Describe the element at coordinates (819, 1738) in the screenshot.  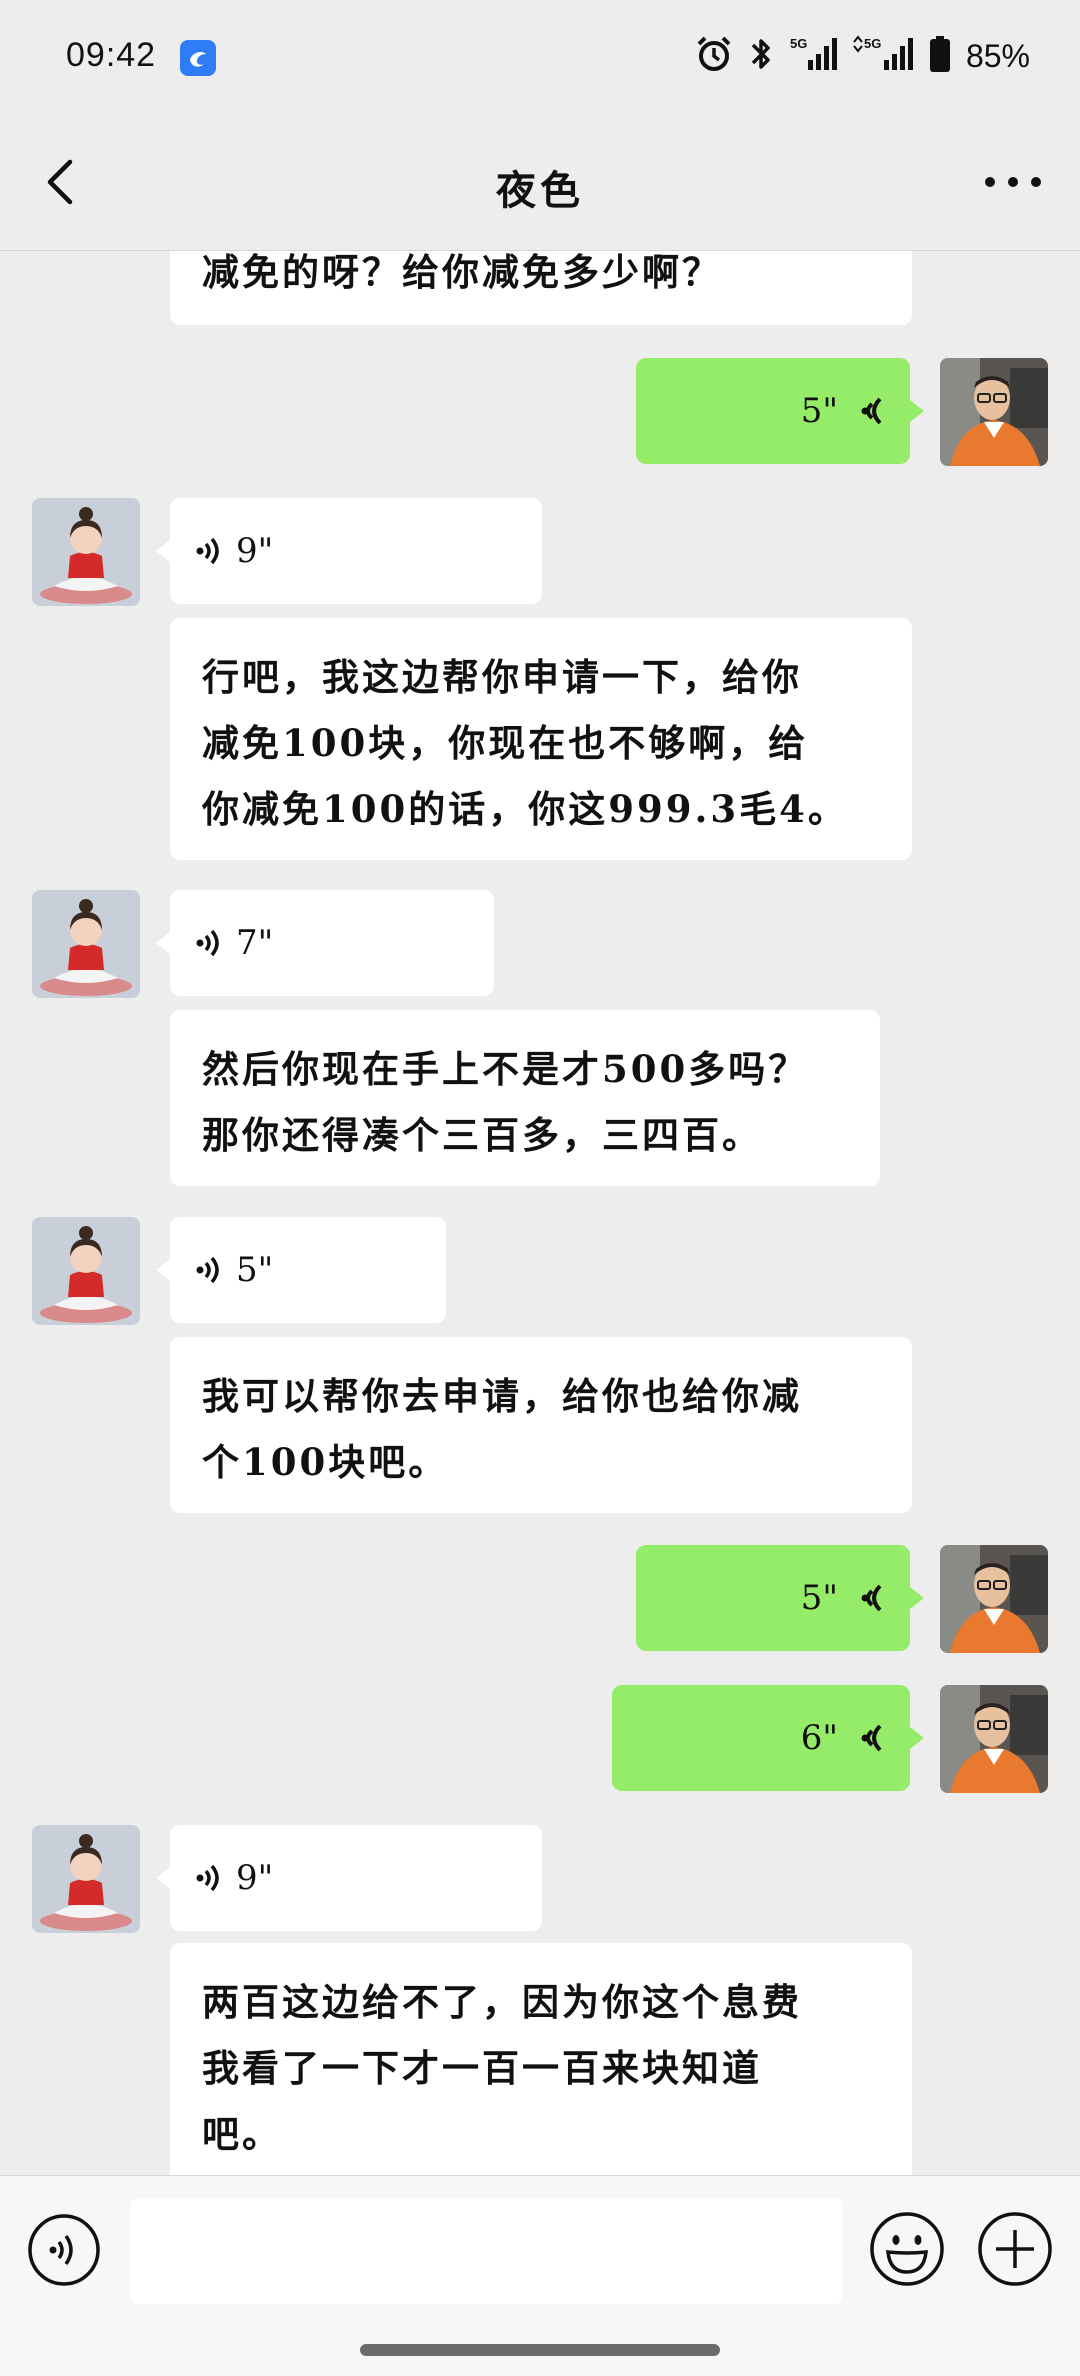
I see `voice-duration: 6"` at that location.